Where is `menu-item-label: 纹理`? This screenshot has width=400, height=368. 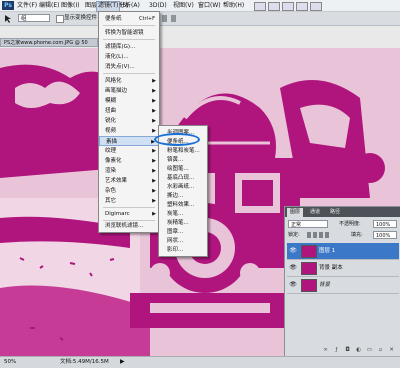
menu-item-label: 纹理 is located at coordinates (111, 151).